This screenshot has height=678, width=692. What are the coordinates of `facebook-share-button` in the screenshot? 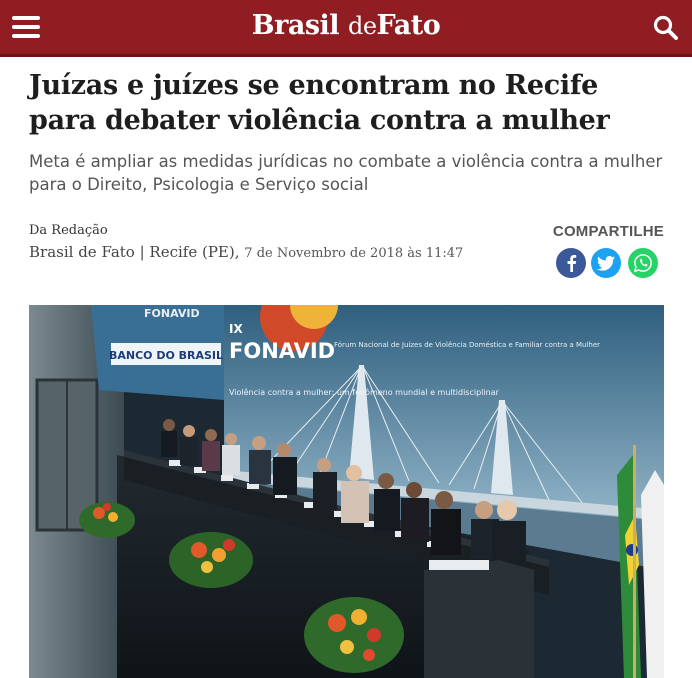 It's located at (571, 263).